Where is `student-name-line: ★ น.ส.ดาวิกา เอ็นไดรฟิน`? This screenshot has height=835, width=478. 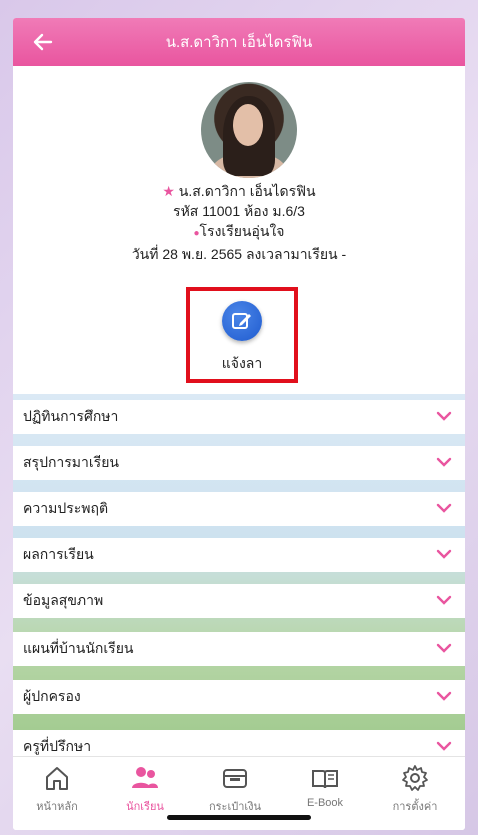 student-name-line: ★ น.ส.ดาวิกา เอ็นไดรฟิน is located at coordinates (239, 191).